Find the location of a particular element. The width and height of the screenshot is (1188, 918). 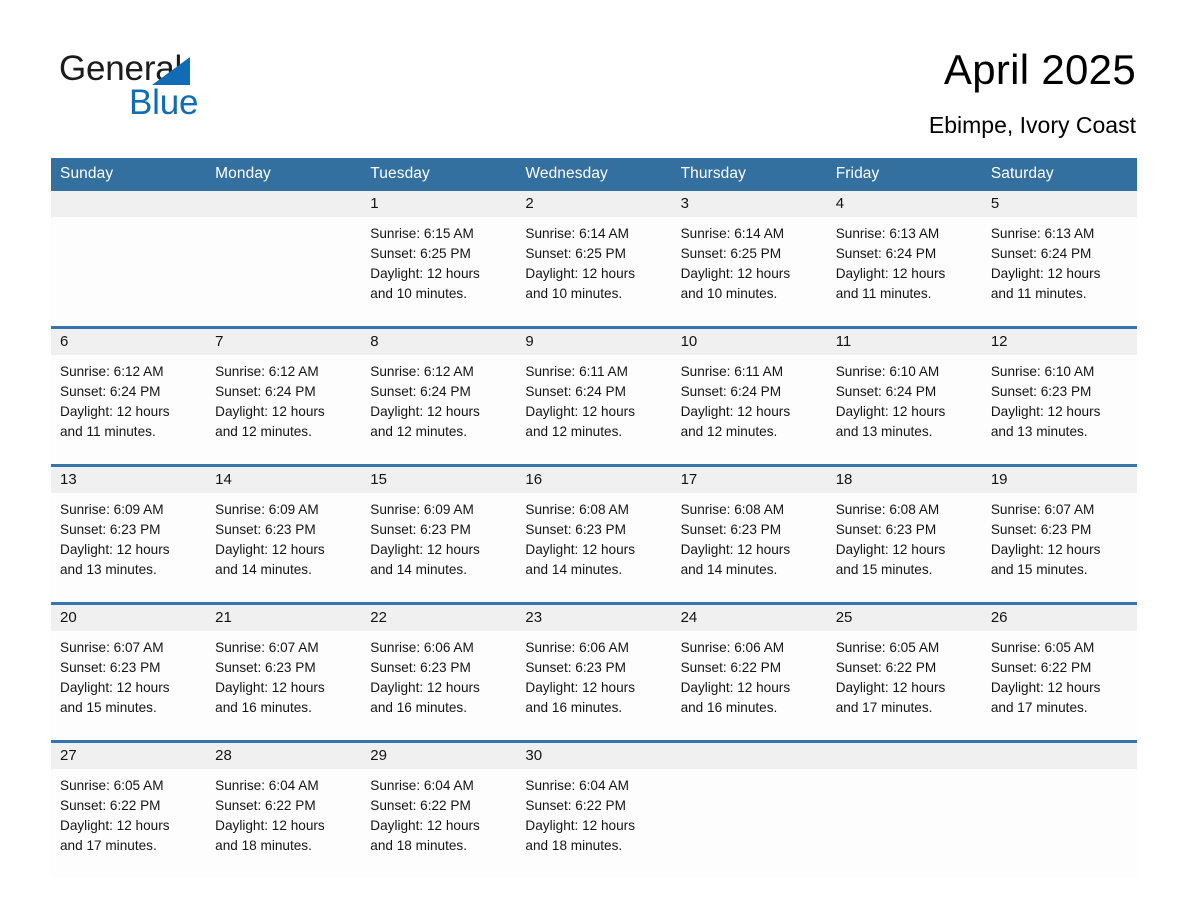

daylight-text-line2: and 14 minutes. is located at coordinates (729, 569).